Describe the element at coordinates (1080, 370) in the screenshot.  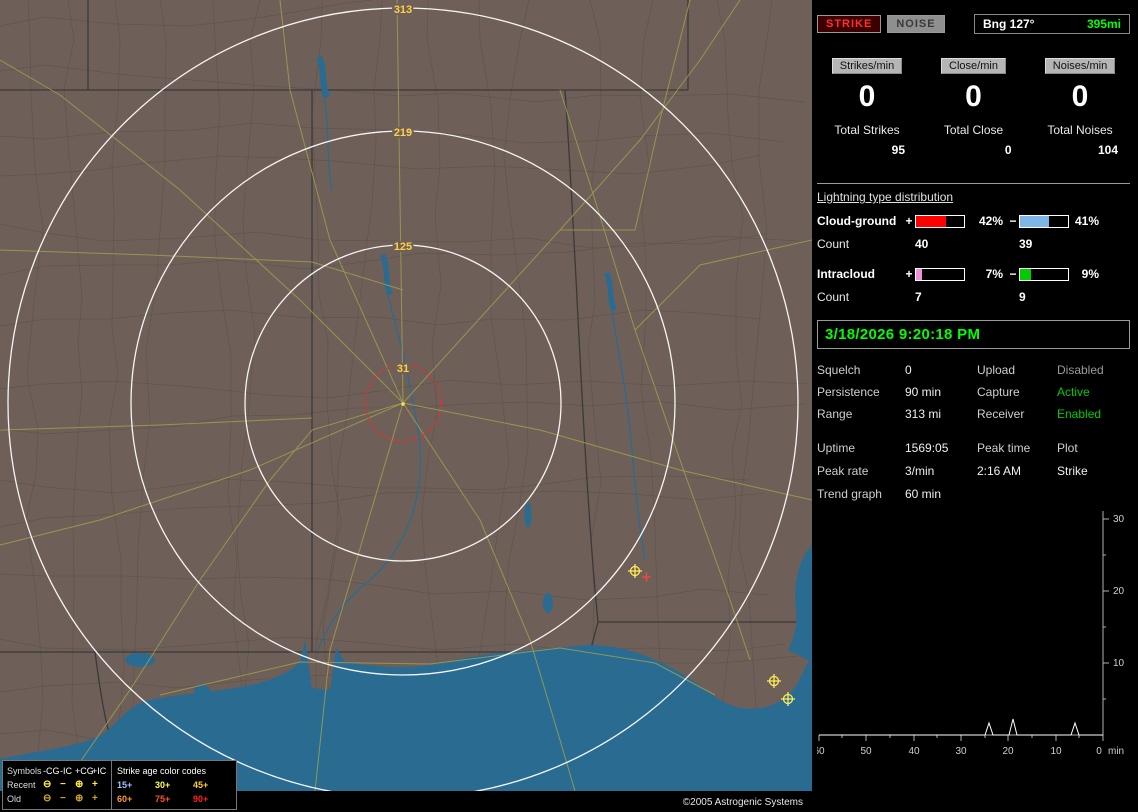
I see `upload-status: Disabled` at that location.